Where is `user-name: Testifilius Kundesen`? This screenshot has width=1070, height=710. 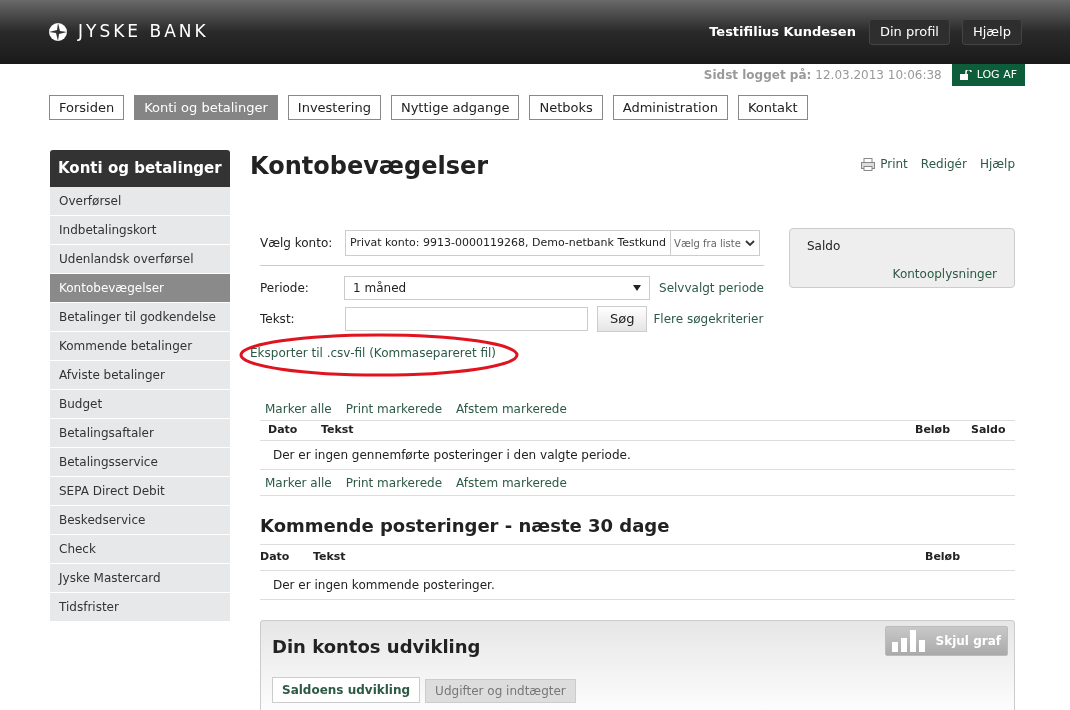
user-name: Testifilius Kundesen is located at coordinates (782, 32).